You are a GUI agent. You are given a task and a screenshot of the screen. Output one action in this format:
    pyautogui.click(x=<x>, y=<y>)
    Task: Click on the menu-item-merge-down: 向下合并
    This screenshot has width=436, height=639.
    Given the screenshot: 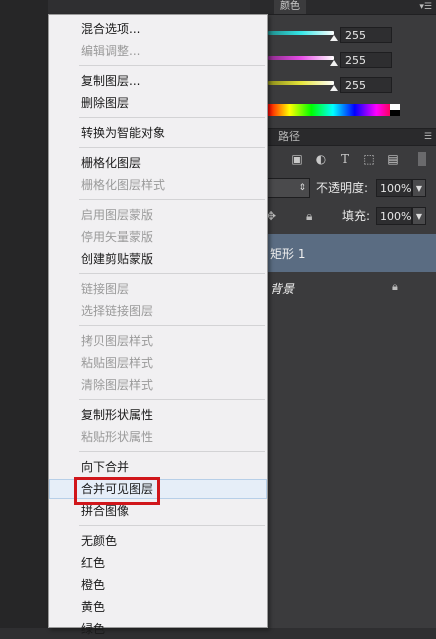 What is the action you would take?
    pyautogui.click(x=158, y=467)
    